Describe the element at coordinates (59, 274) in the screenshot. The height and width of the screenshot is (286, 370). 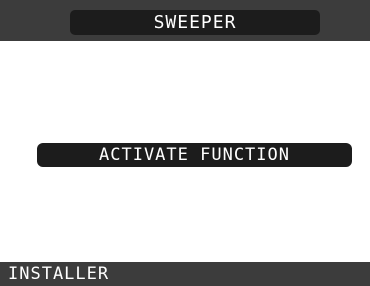
I see `user-mode-label: INSTALLER` at that location.